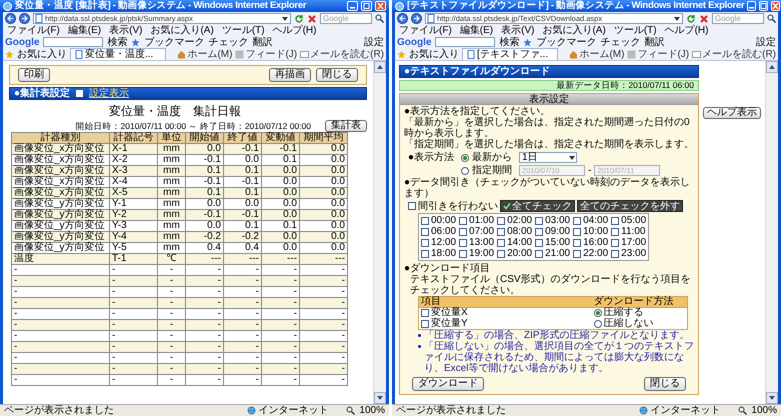 This screenshot has width=781, height=416. I want to click on range-dropdown: 1日, so click(548, 157).